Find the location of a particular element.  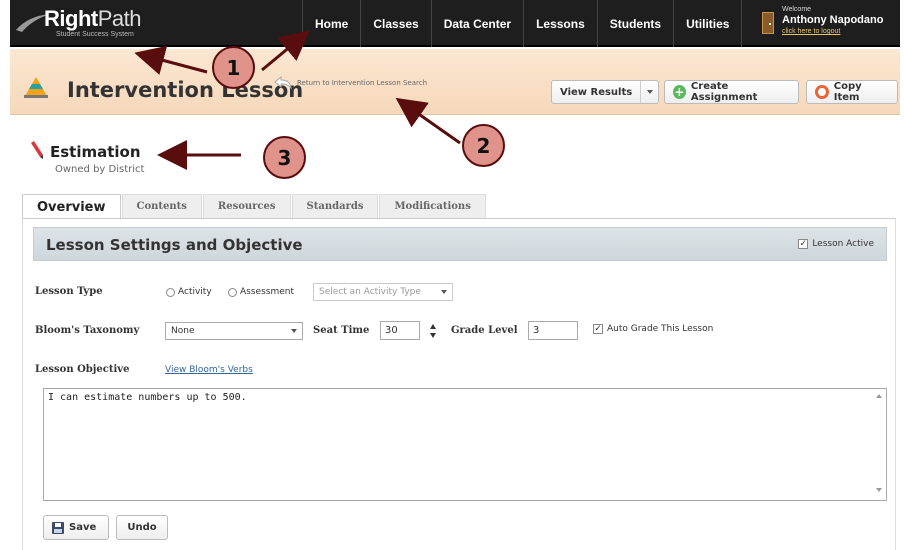

scroll-up-icon is located at coordinates (879, 396).